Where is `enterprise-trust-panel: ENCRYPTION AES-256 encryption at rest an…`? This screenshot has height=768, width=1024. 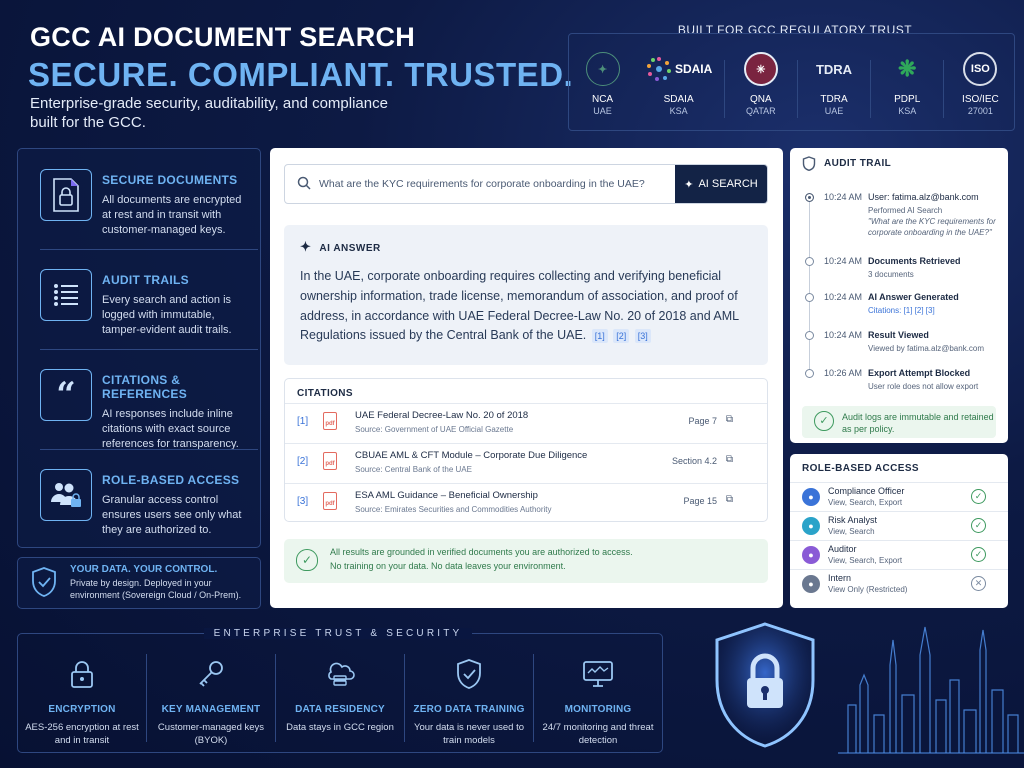
enterprise-trust-panel: ENCRYPTION AES-256 encryption at rest an… is located at coordinates (340, 693).